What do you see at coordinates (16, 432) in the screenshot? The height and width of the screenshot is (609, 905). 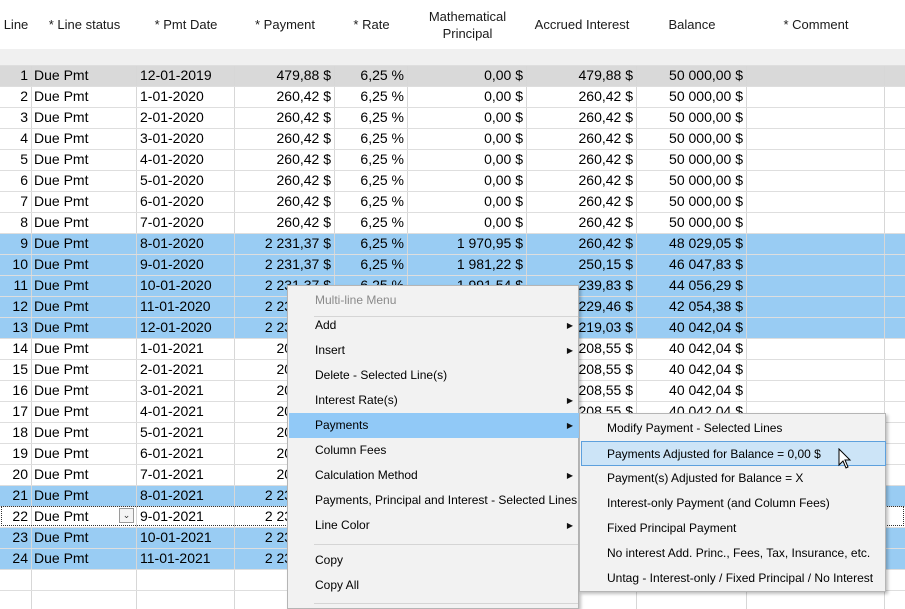 I see `cell-line: 18` at bounding box center [16, 432].